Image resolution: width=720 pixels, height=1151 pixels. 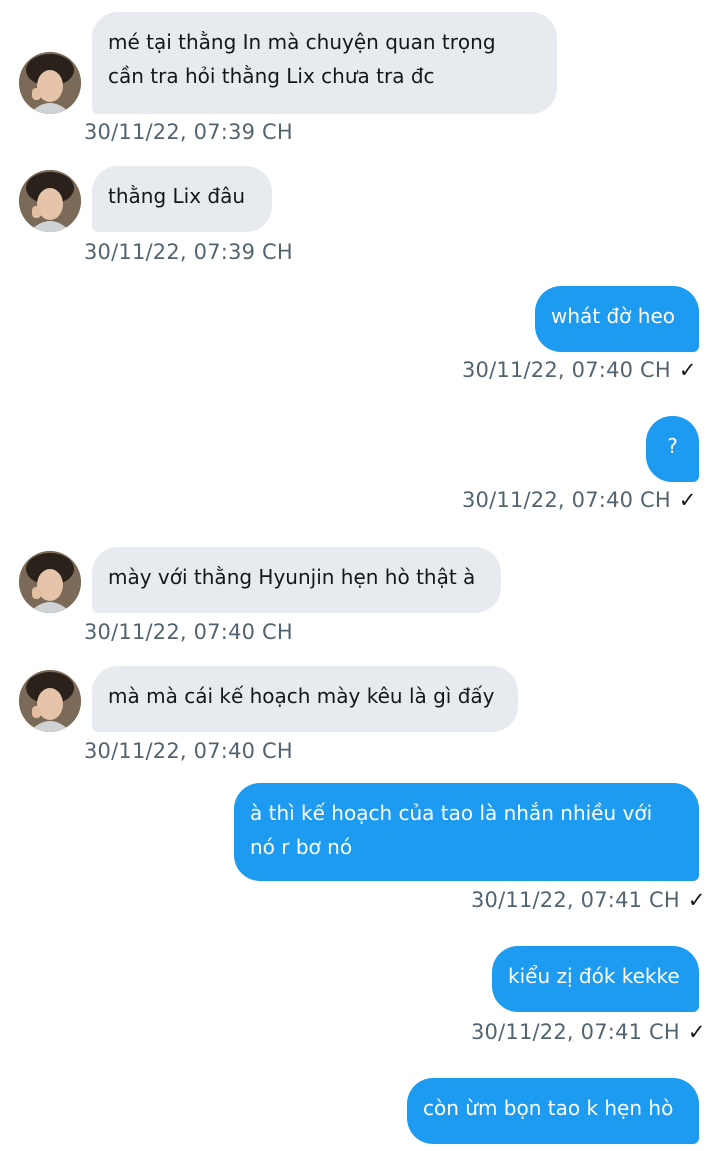 I want to click on message-bubble-incoming: mày với thằng Hyunjin hẹn hò thật à, so click(x=296, y=580).